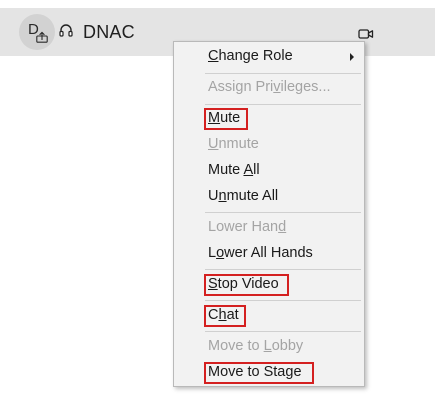 The width and height of the screenshot is (435, 400). Describe the element at coordinates (42, 37) in the screenshot. I see `share-upload-icon` at that location.